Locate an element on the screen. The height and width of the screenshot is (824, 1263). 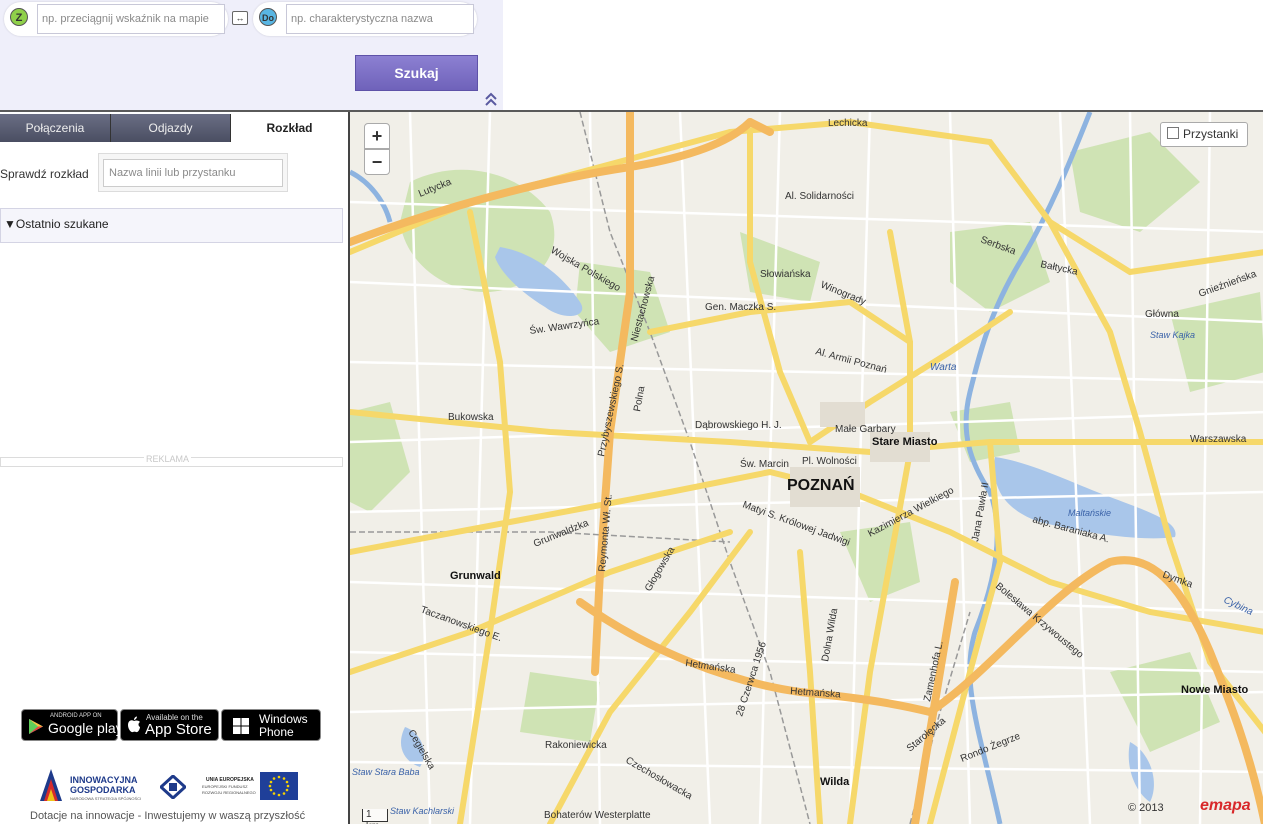
label-cybina: Cybina is located at coordinates (1238, 606).